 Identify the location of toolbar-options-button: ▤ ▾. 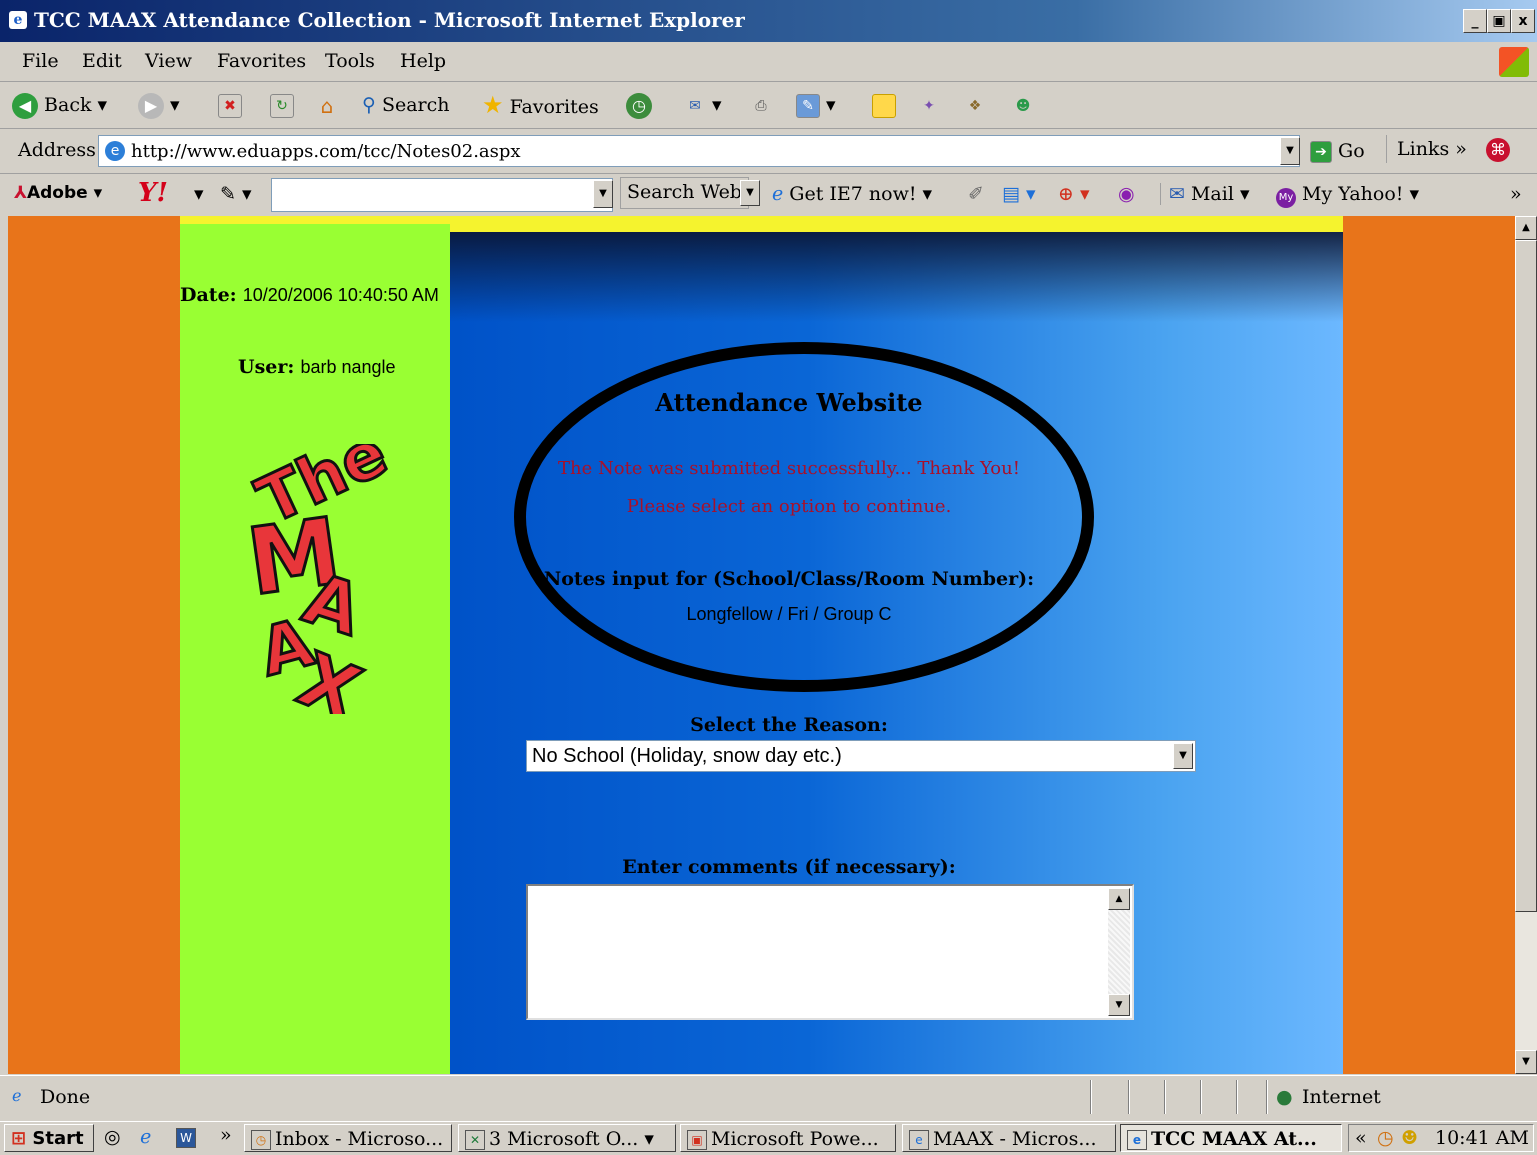
(1019, 194).